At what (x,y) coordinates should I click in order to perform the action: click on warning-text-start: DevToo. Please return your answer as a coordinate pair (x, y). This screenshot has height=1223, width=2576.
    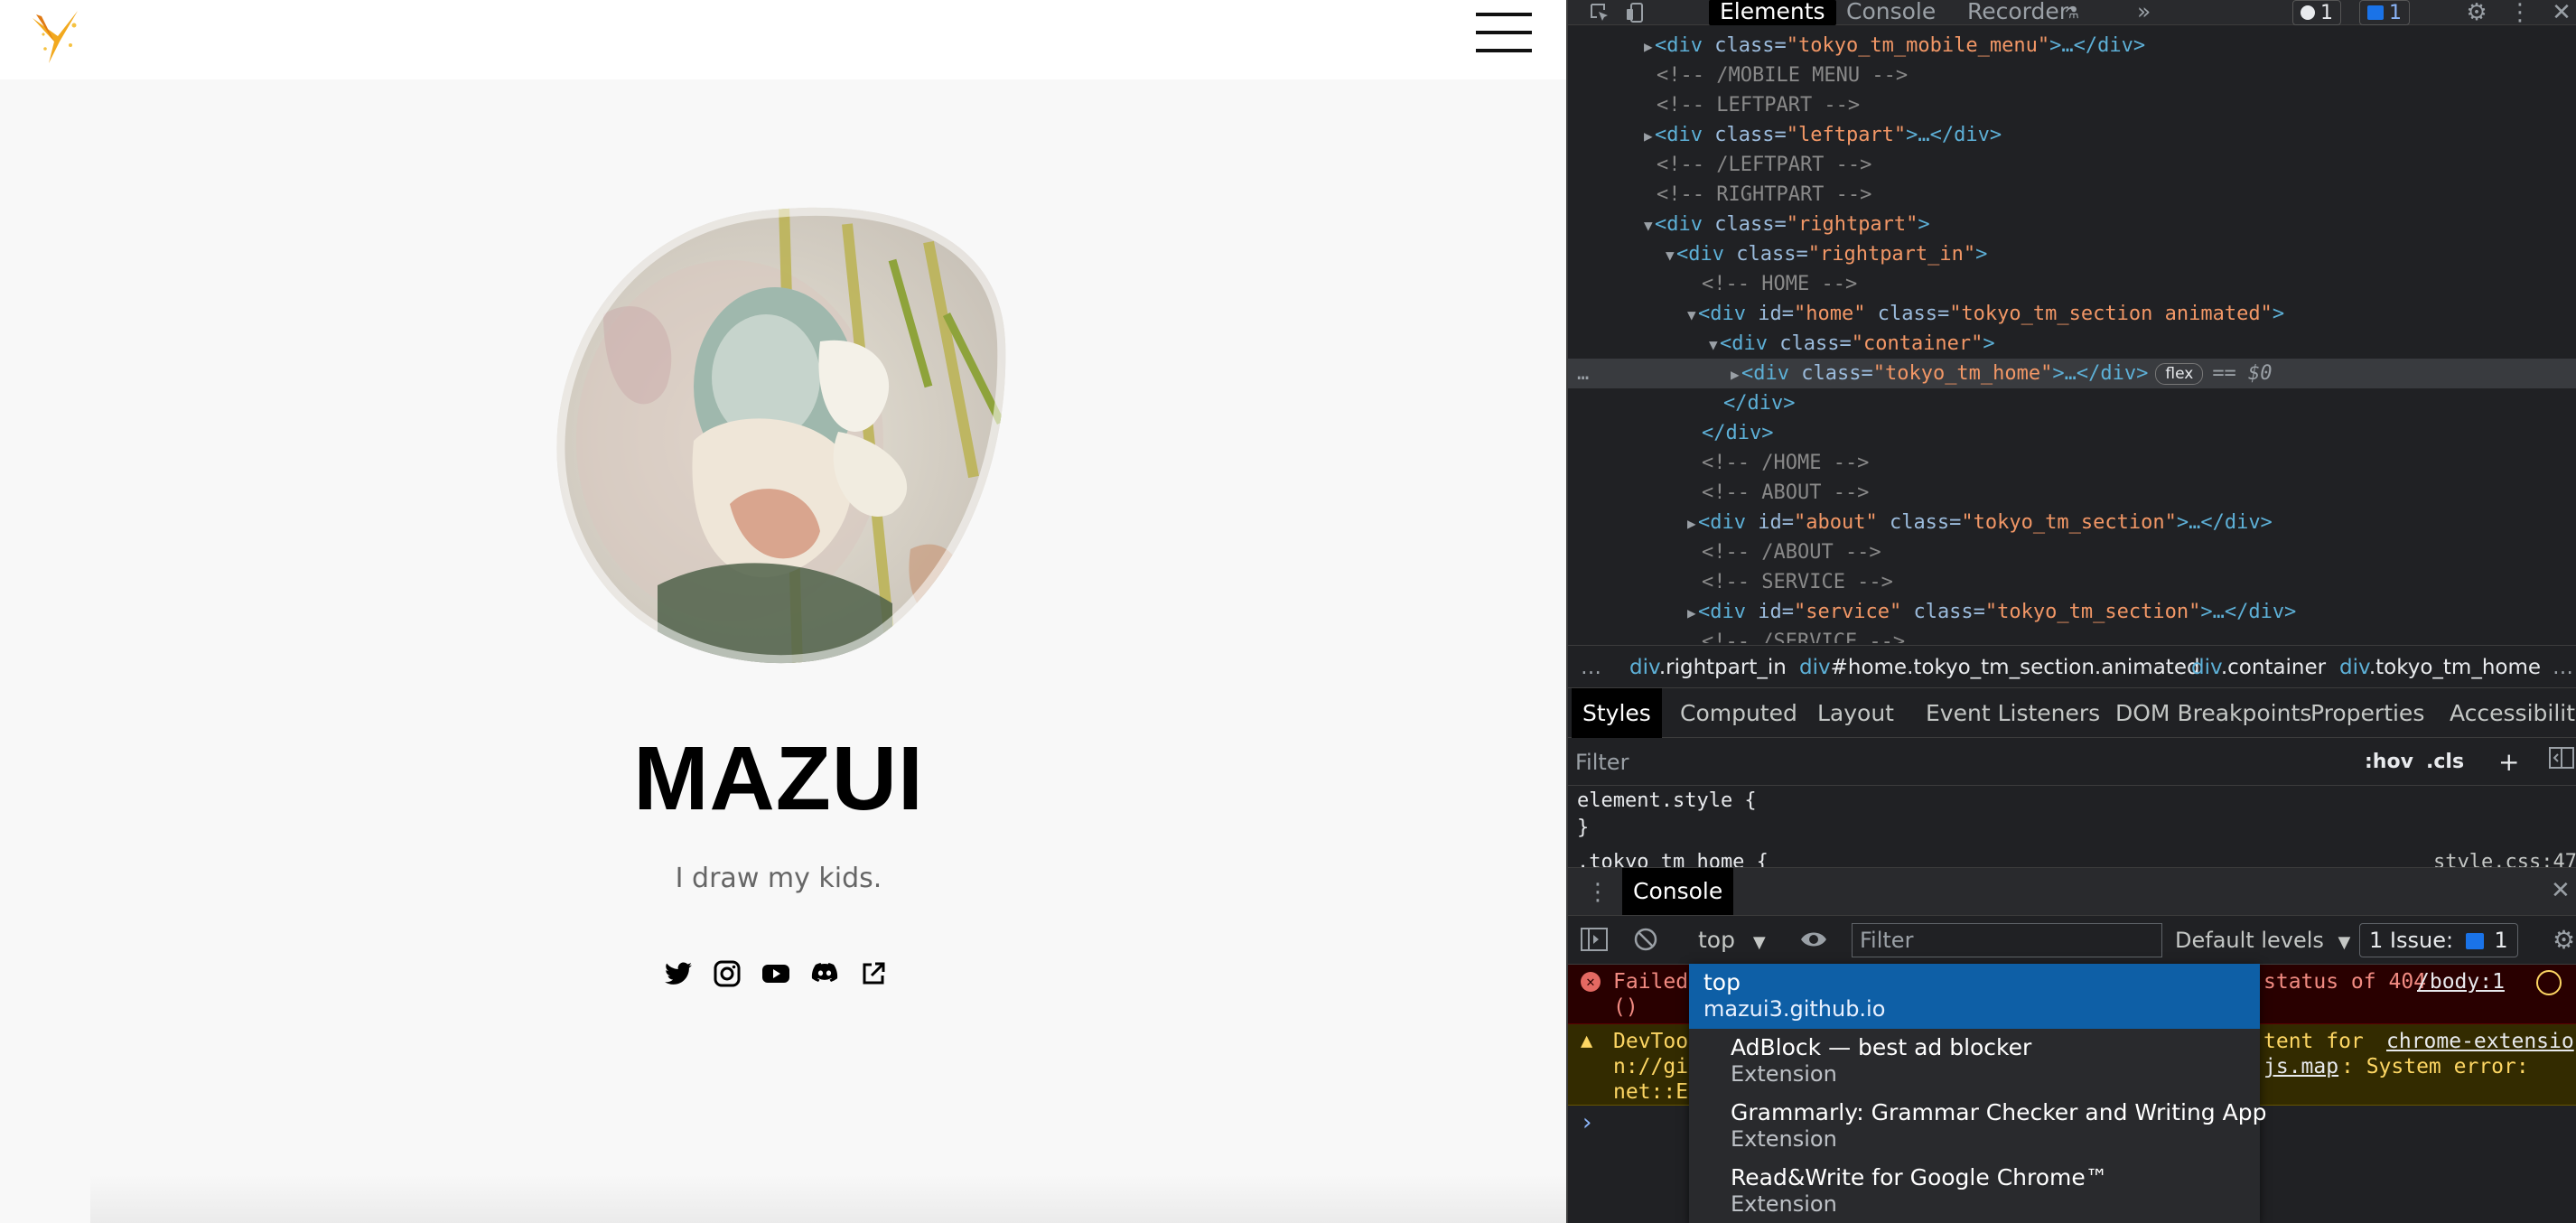
    Looking at the image, I should click on (1651, 1042).